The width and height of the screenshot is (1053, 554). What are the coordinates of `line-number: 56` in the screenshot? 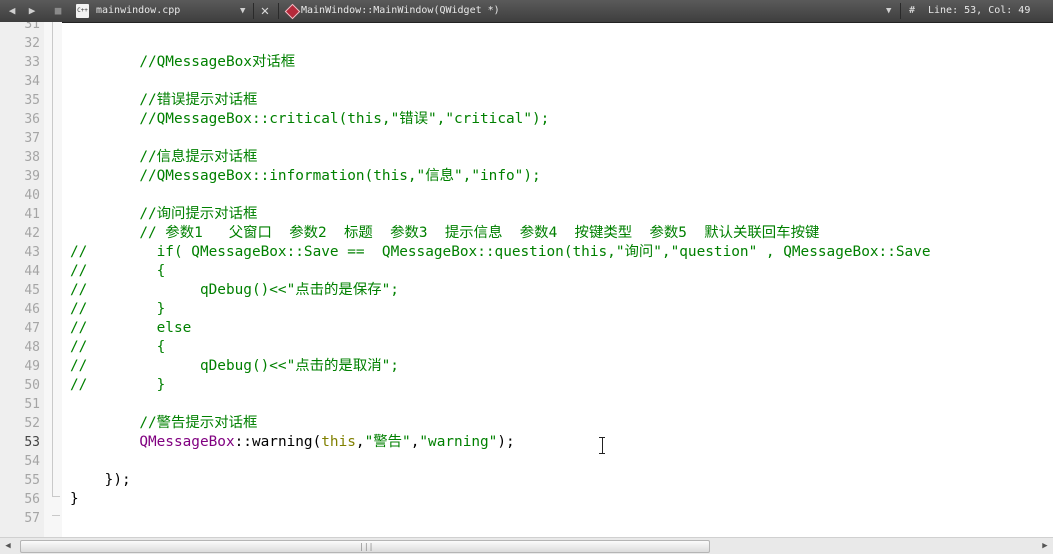 It's located at (32, 499).